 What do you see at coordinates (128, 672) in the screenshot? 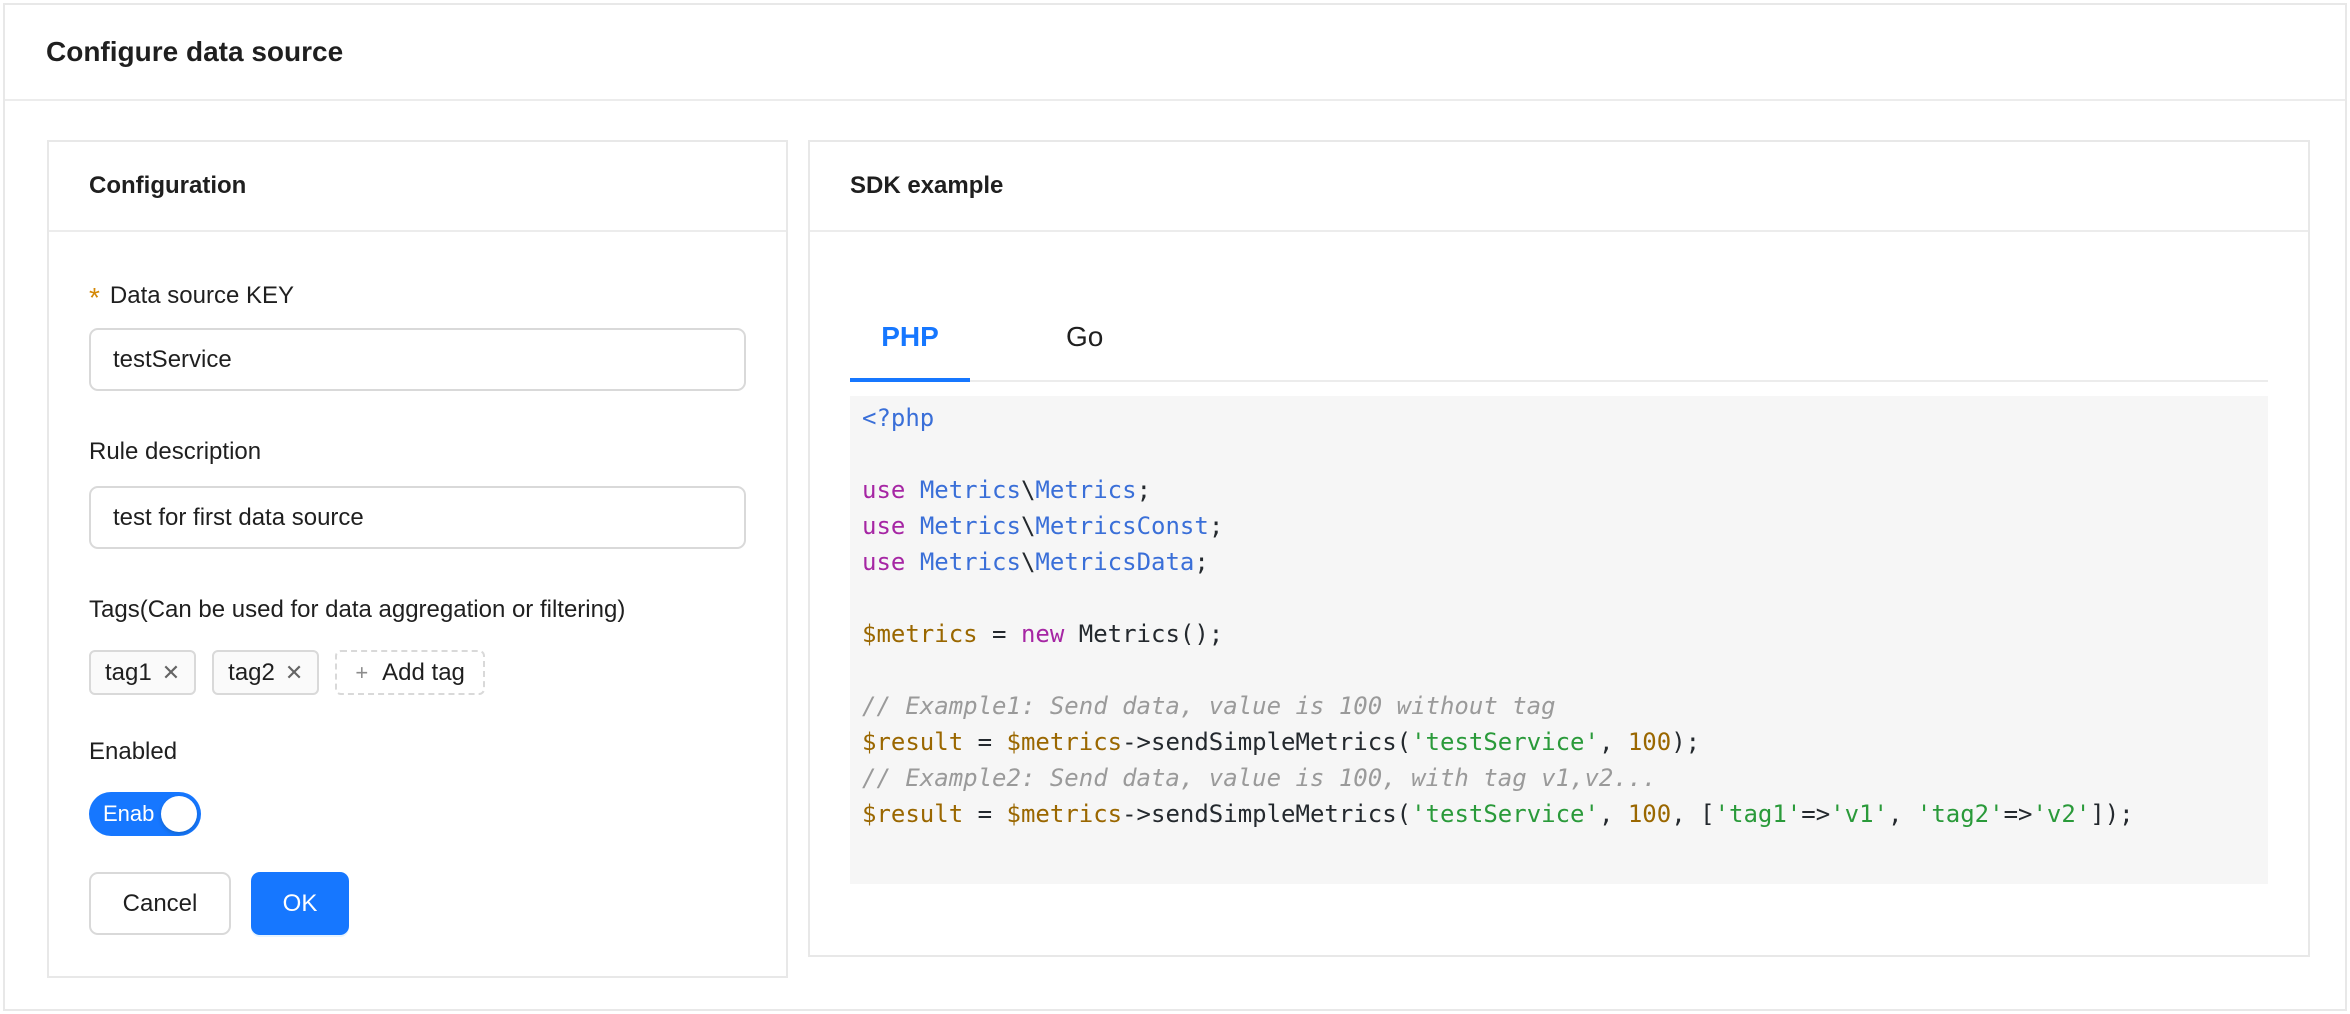
I see `tag-label: tag1` at bounding box center [128, 672].